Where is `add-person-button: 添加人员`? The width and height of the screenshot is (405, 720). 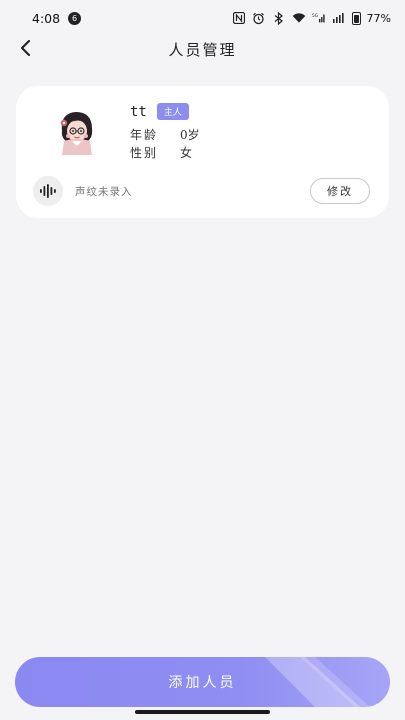
add-person-button: 添加人员 is located at coordinates (202, 682).